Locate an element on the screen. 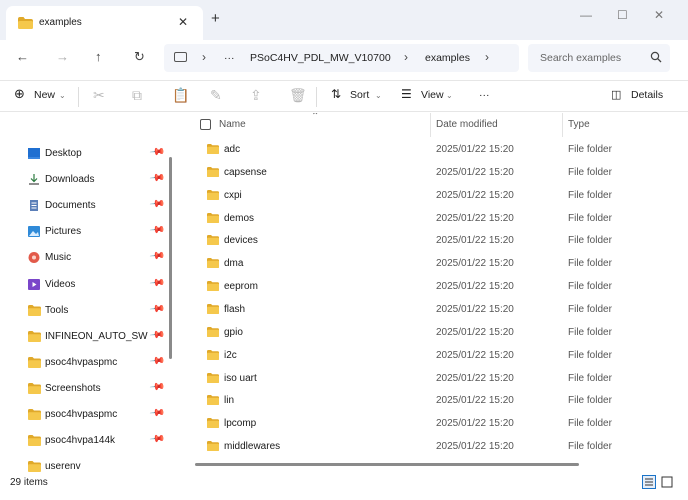 This screenshot has width=688, height=500. desktop-icon is located at coordinates (34, 153).